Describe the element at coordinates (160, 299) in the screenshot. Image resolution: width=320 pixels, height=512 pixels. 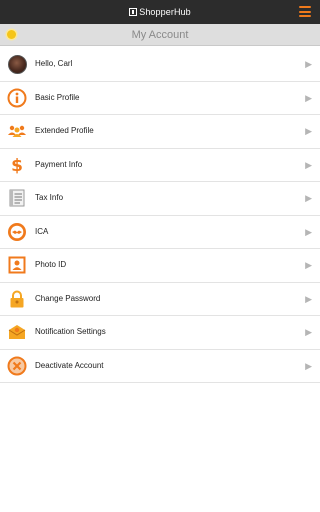
I see `menu-item-change-password: Change Password ▶` at that location.